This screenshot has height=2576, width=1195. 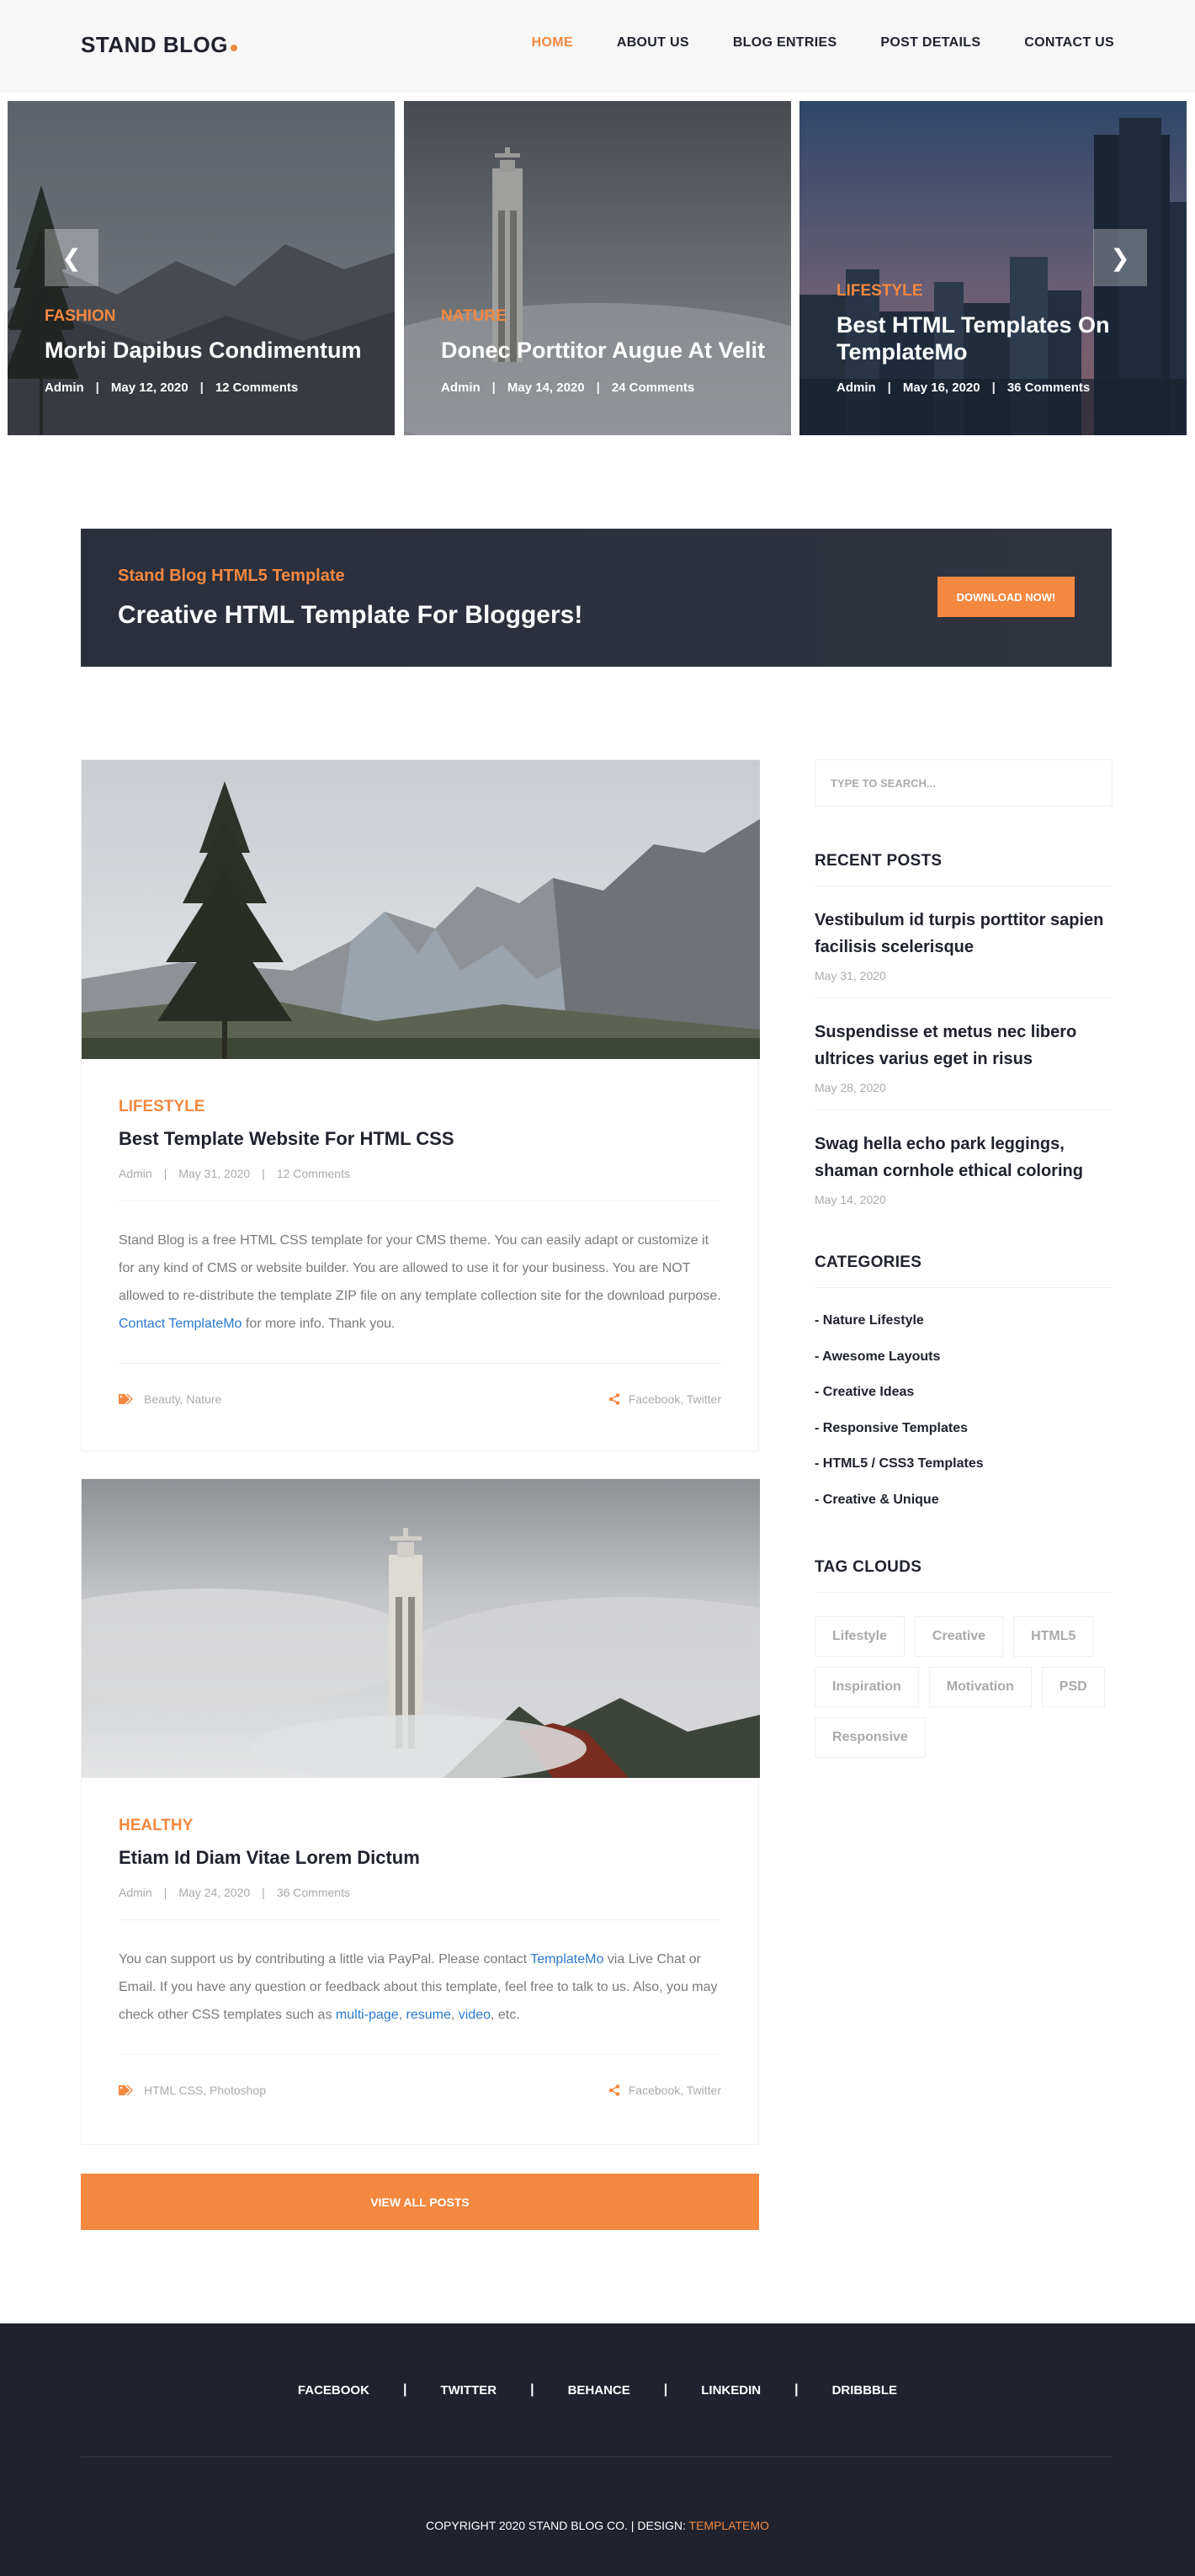 What do you see at coordinates (870, 1738) in the screenshot?
I see `tag-item: Responsive` at bounding box center [870, 1738].